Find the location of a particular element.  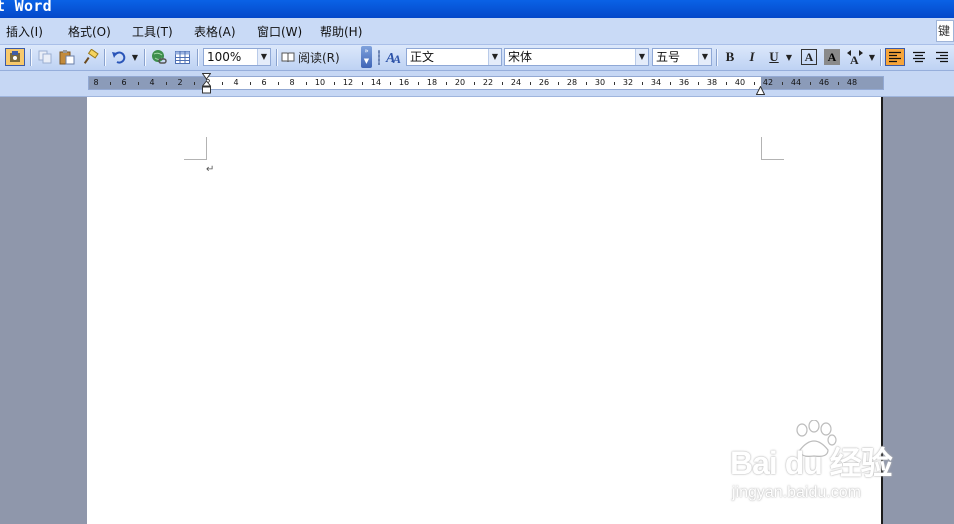

ruler-tick-label: 34 is located at coordinates (656, 82).